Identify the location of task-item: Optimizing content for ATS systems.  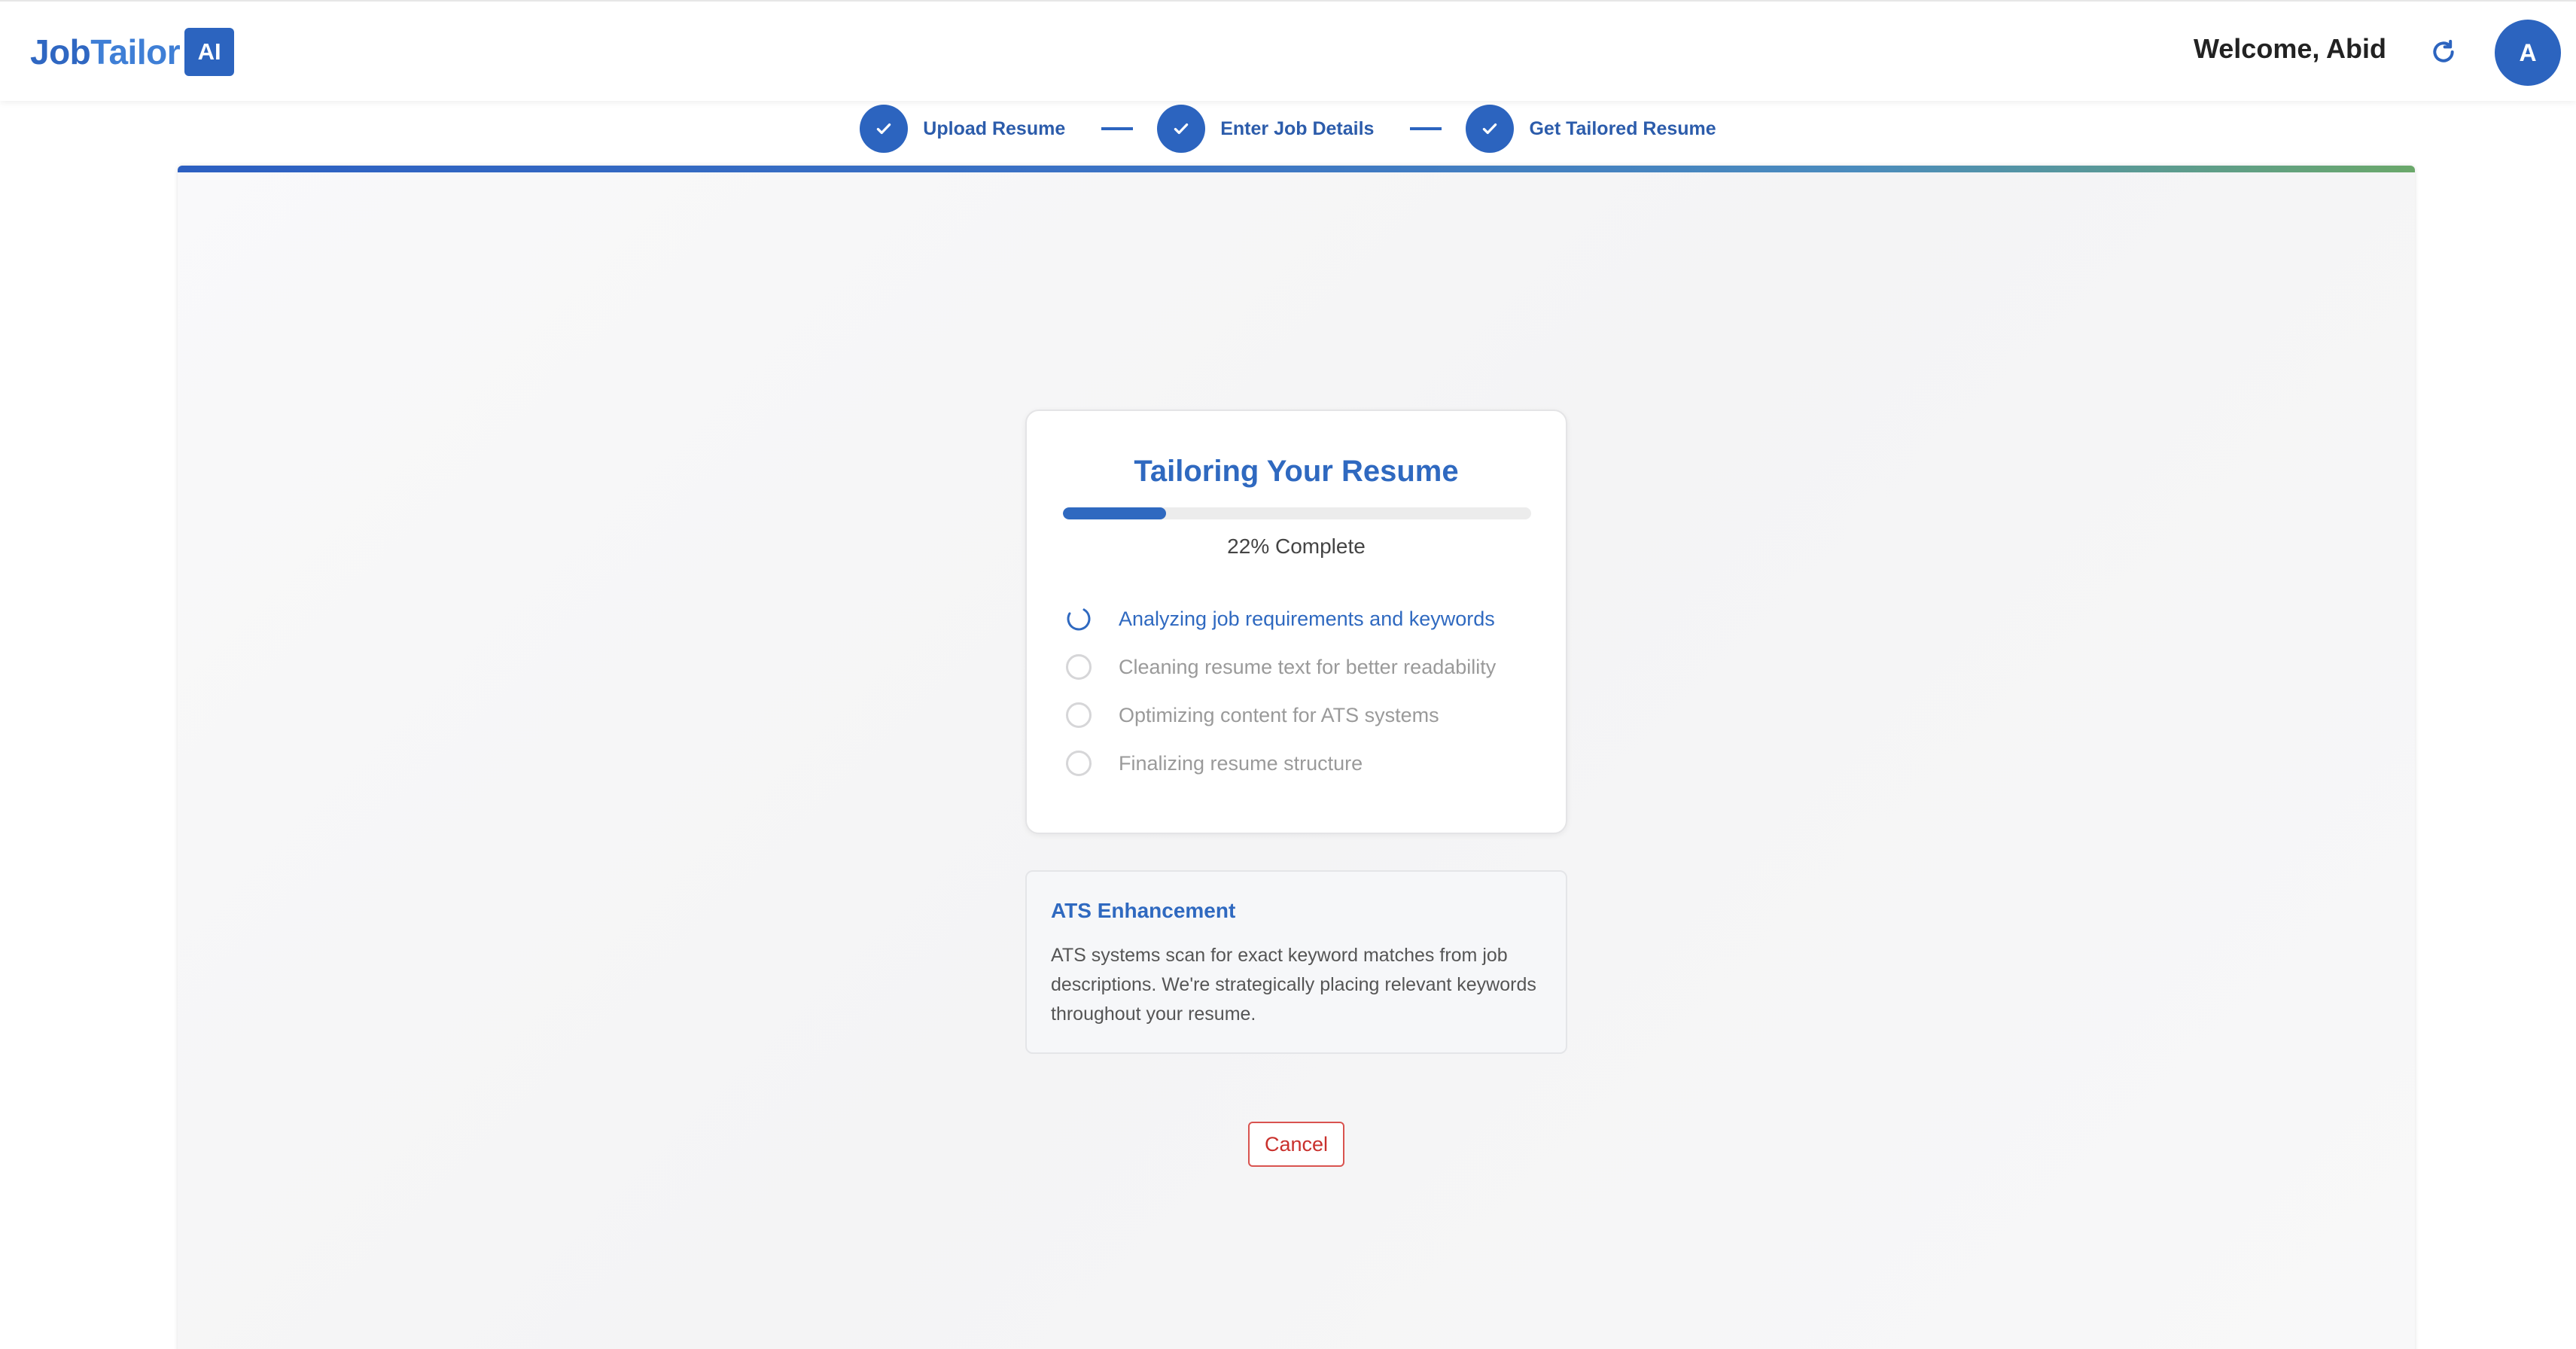
(1307, 715).